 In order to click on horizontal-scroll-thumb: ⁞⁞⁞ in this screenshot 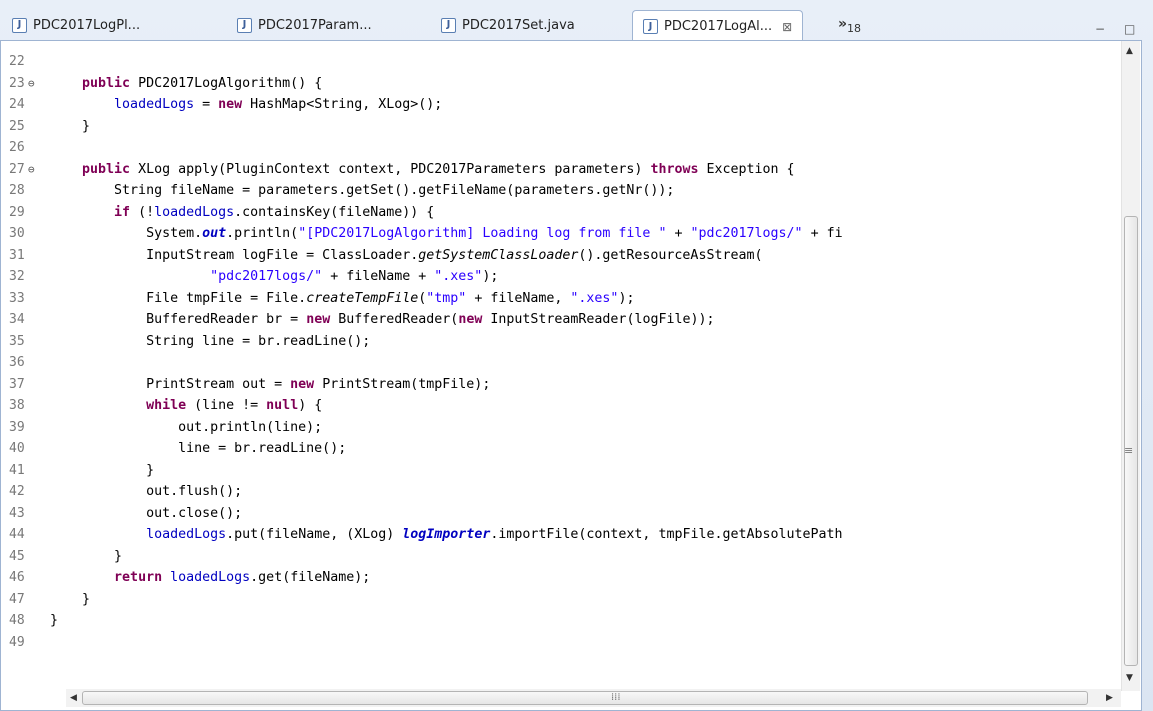, I will do `click(585, 698)`.